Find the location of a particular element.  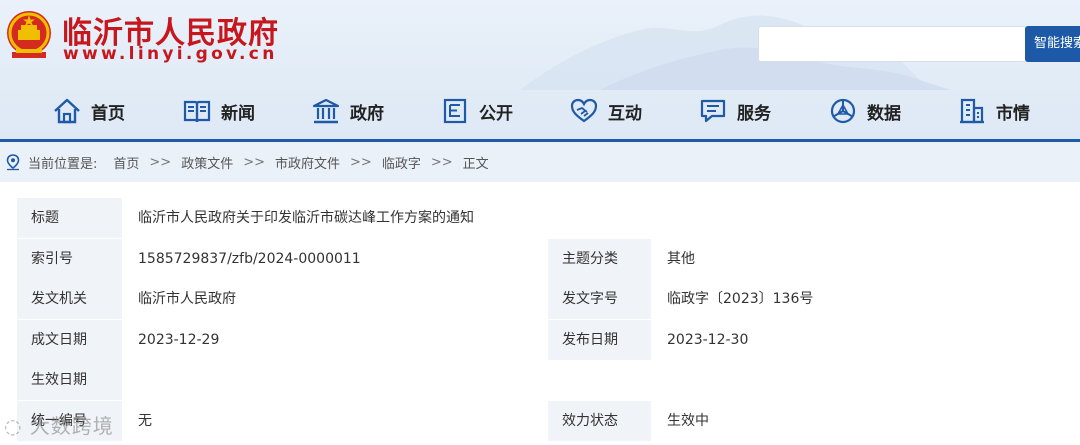

written-date-label: 成文日期 is located at coordinates (69, 340).